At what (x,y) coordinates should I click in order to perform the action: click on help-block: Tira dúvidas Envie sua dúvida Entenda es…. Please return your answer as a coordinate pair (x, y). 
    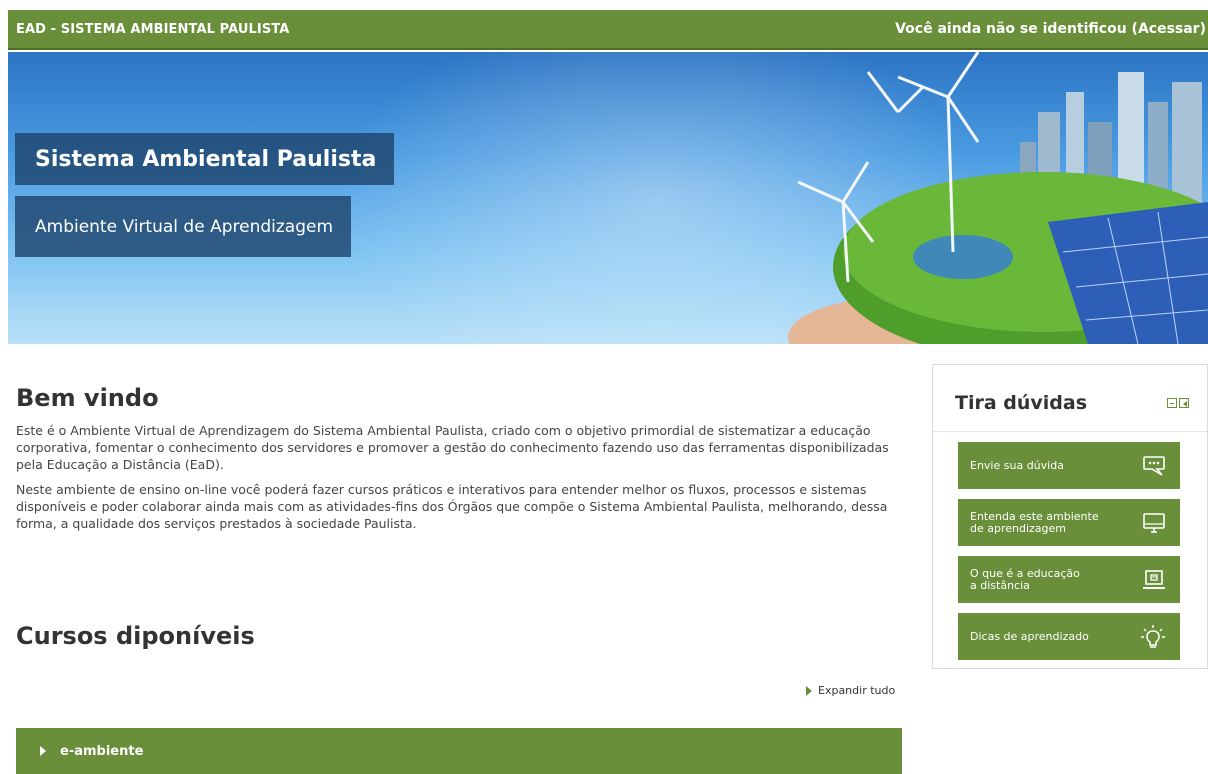
    Looking at the image, I should click on (1070, 516).